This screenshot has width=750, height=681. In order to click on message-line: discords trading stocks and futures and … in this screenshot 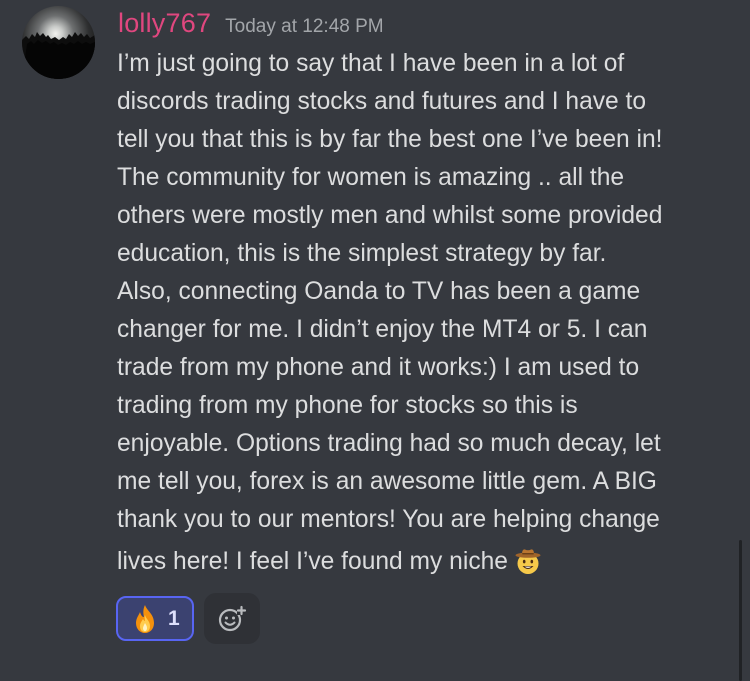, I will do `click(382, 101)`.